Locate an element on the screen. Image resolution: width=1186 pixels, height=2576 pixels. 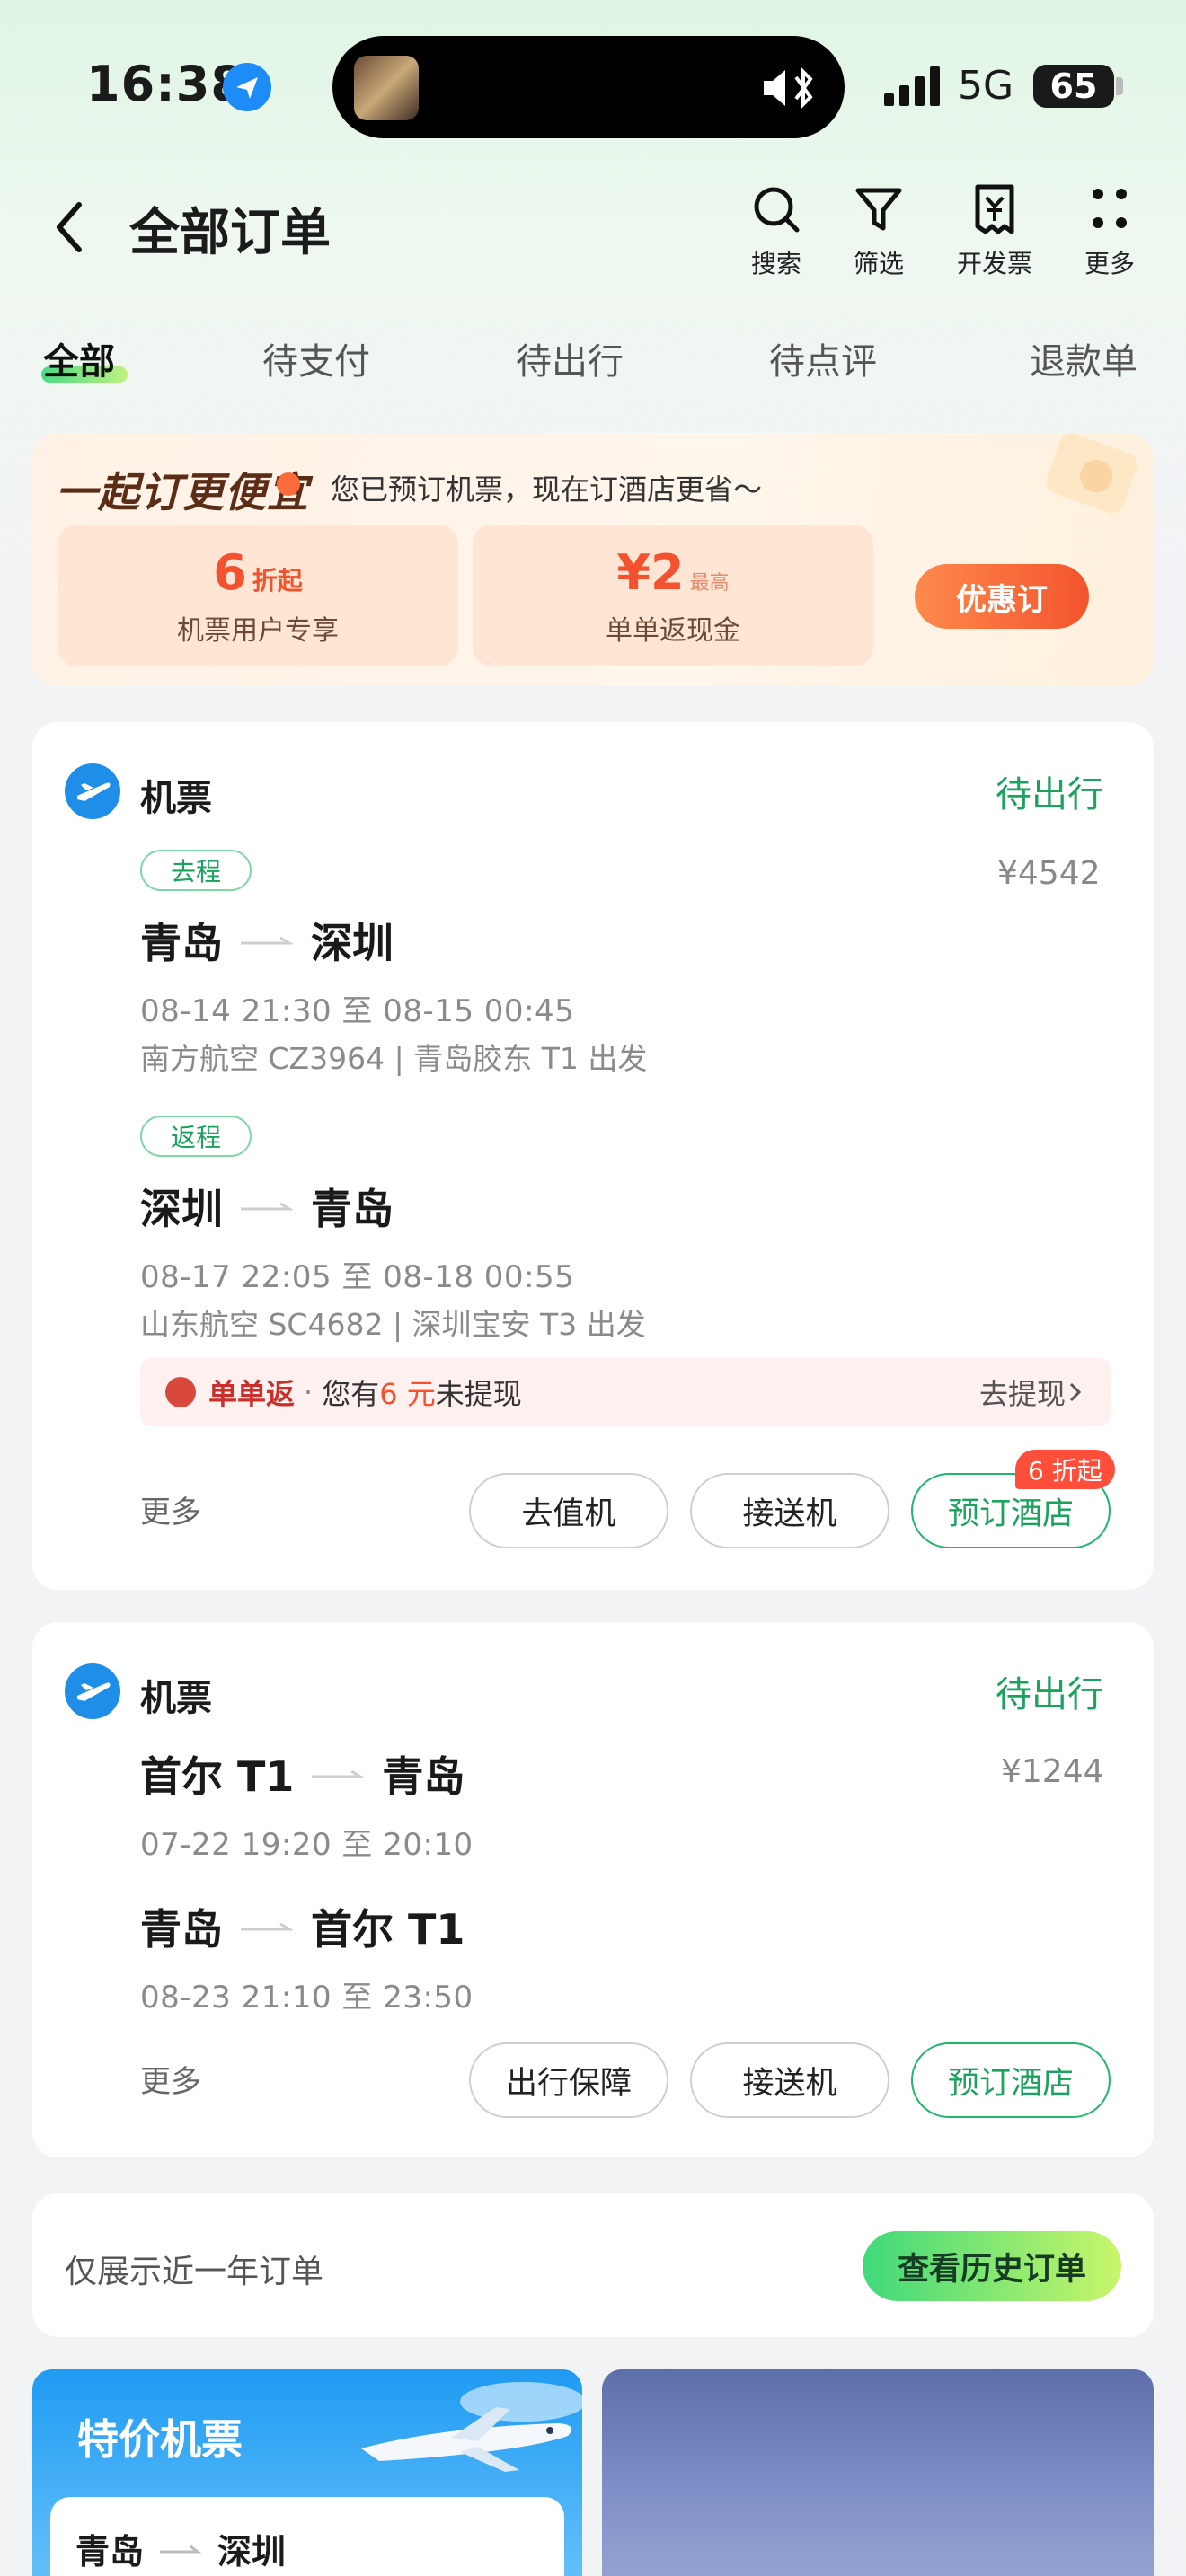
cashback-pre: 您有 is located at coordinates (351, 1394).